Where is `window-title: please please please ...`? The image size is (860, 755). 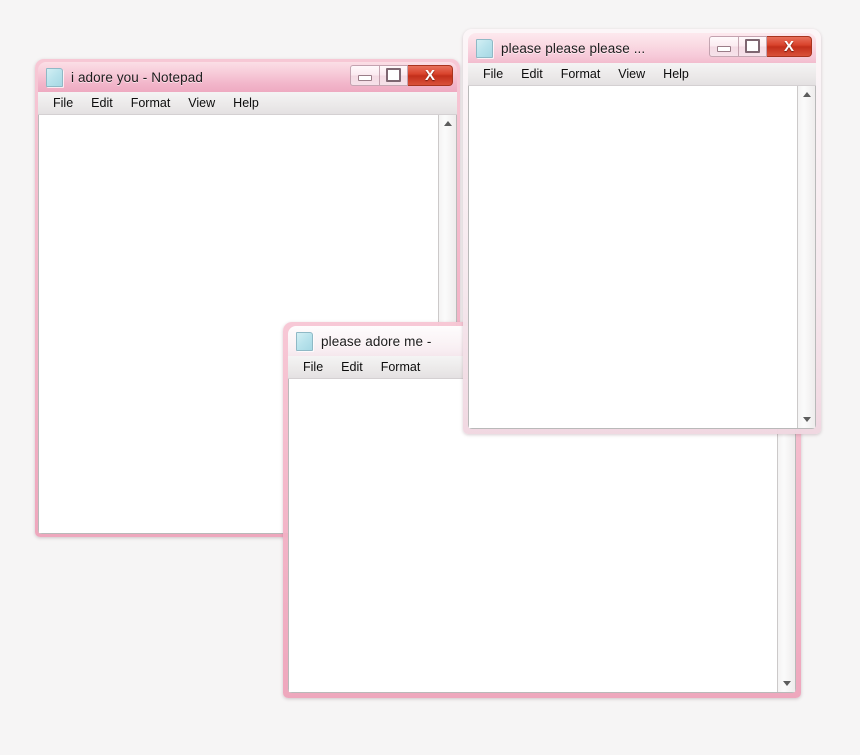 window-title: please please please ... is located at coordinates (573, 48).